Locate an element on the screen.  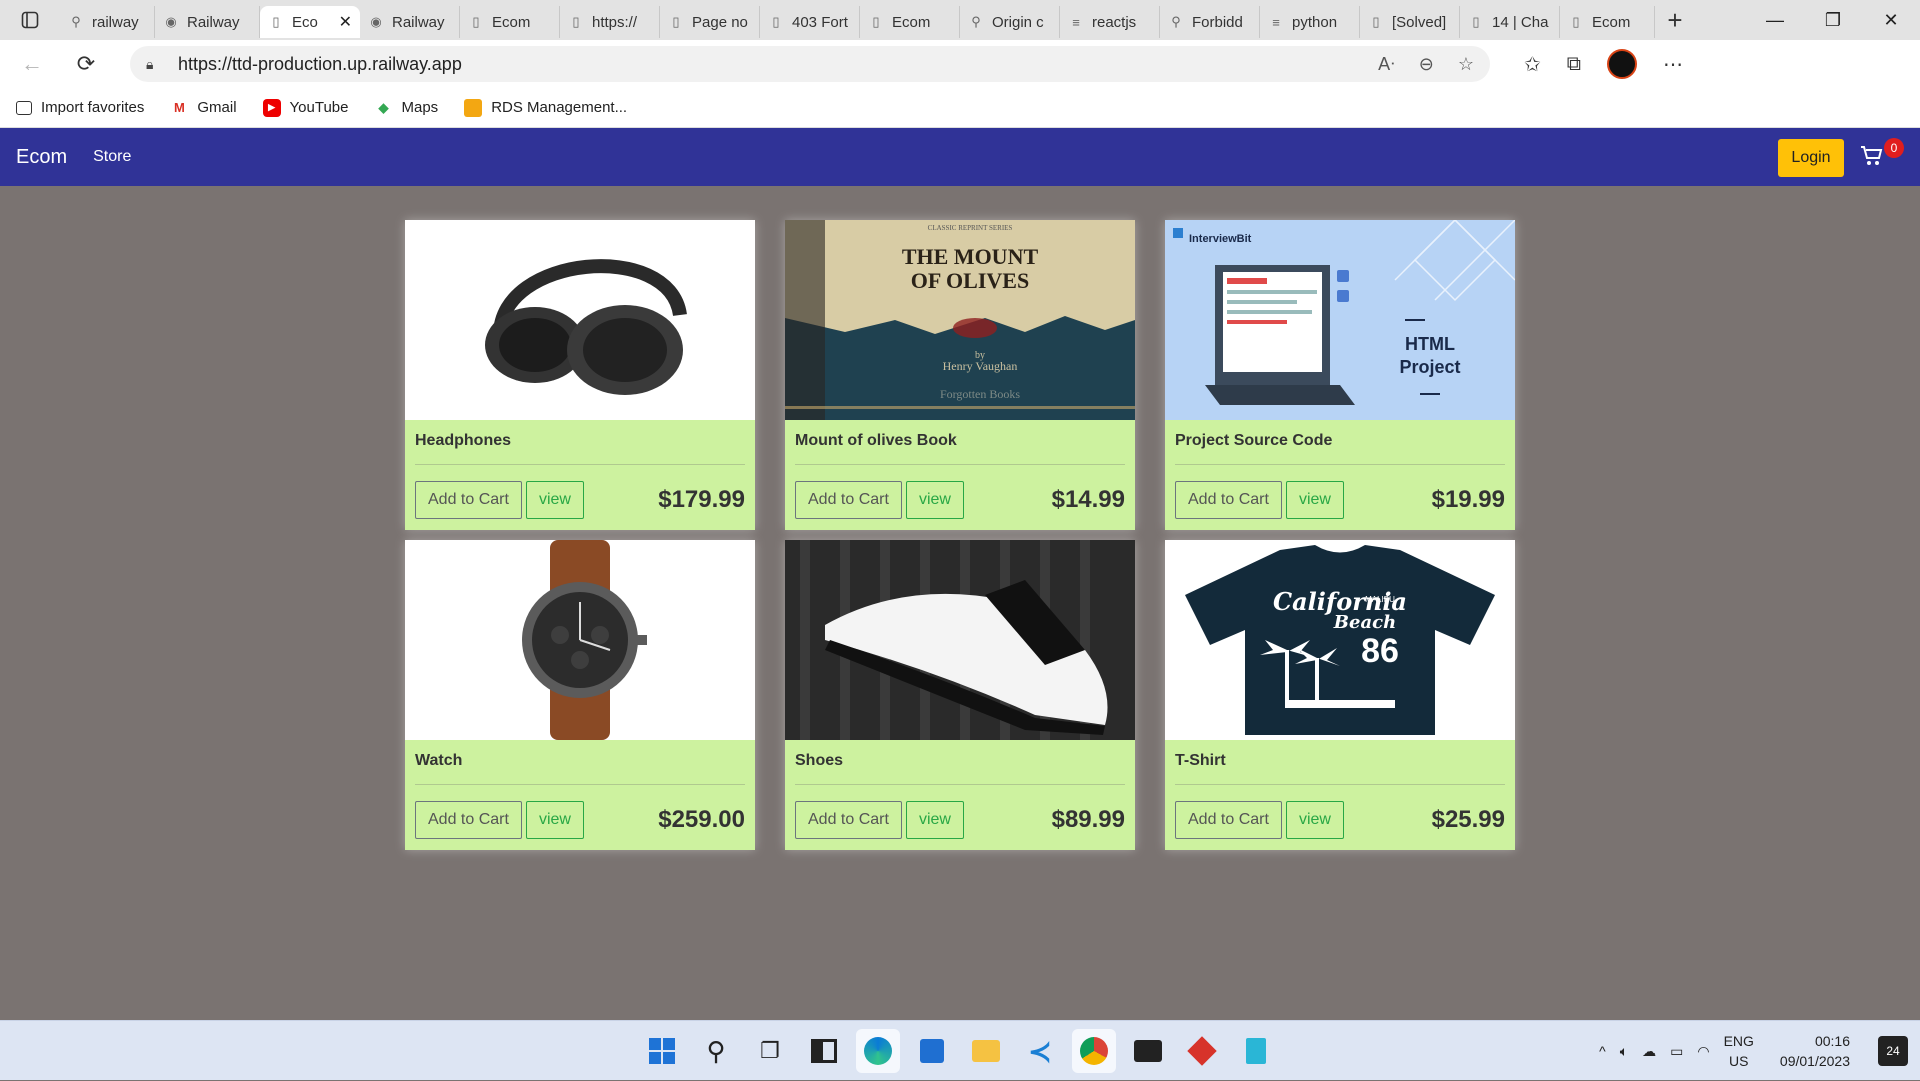
login-button: Login is located at coordinates (1811, 158).